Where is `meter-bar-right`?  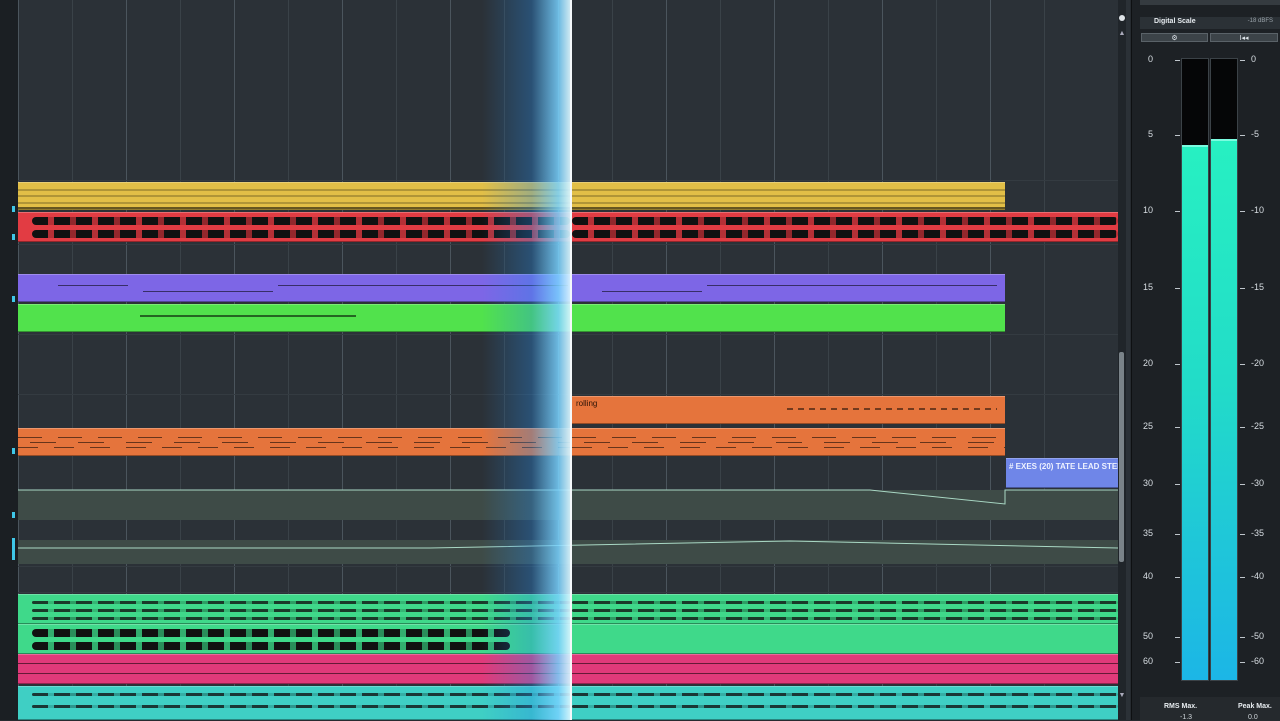 meter-bar-right is located at coordinates (1224, 369).